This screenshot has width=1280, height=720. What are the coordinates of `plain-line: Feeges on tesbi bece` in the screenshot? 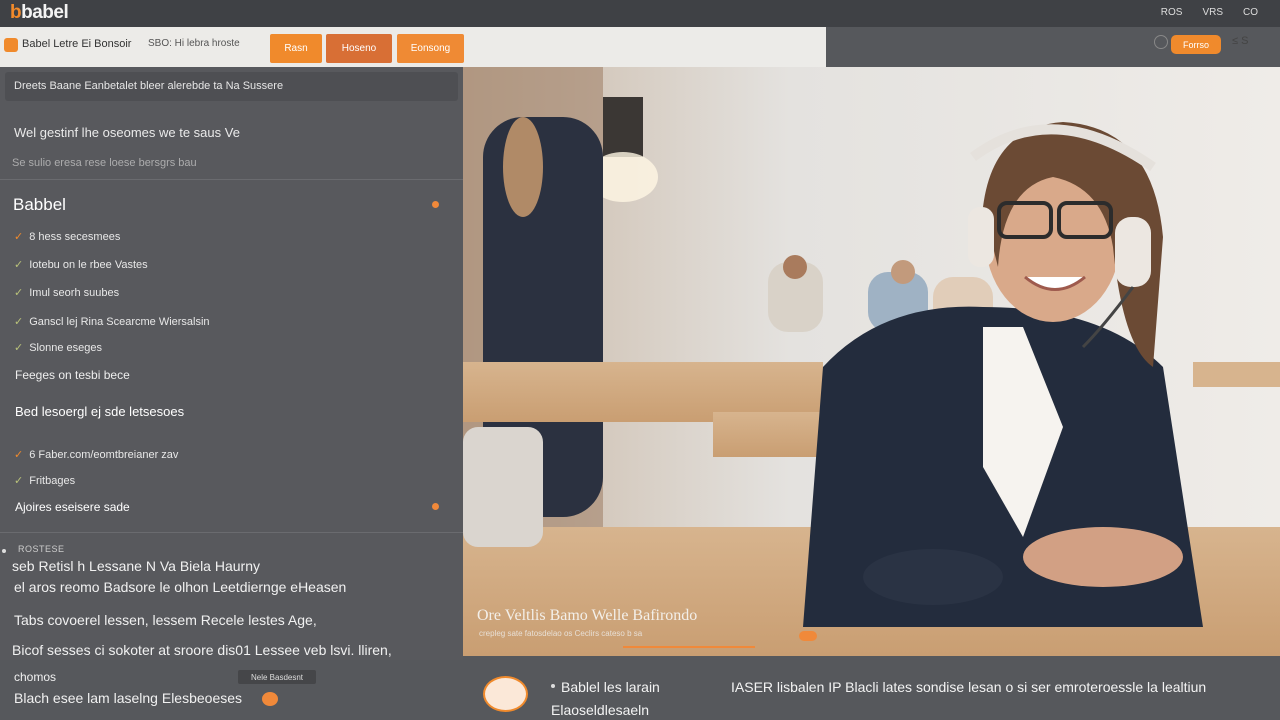 It's located at (72, 375).